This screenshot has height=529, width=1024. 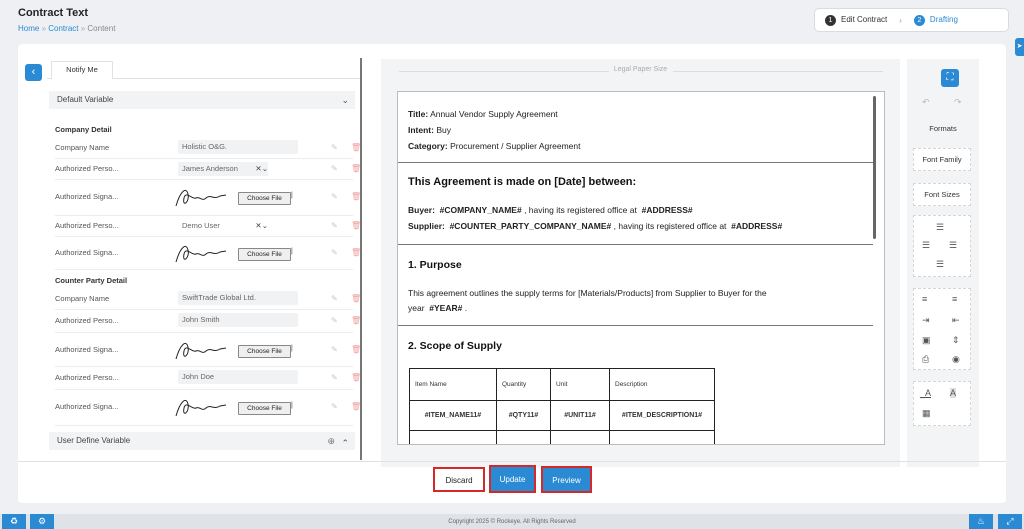 What do you see at coordinates (942, 403) in the screenshot?
I see `text-style-group: _A A ▦` at bounding box center [942, 403].